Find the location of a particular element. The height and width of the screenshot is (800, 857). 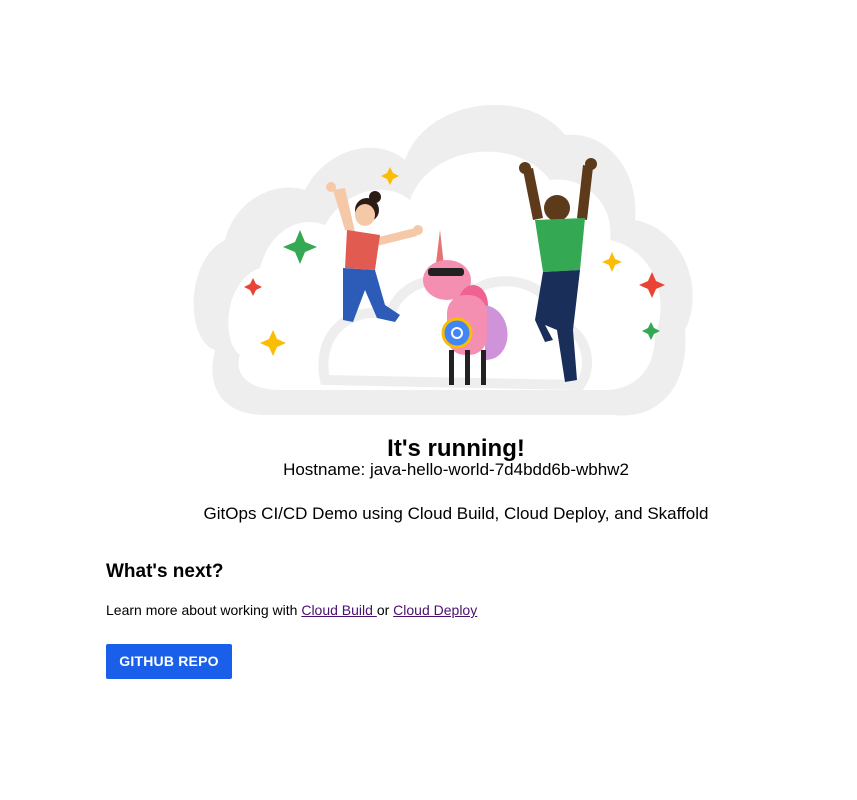

learn-more-or: or is located at coordinates (385, 610).